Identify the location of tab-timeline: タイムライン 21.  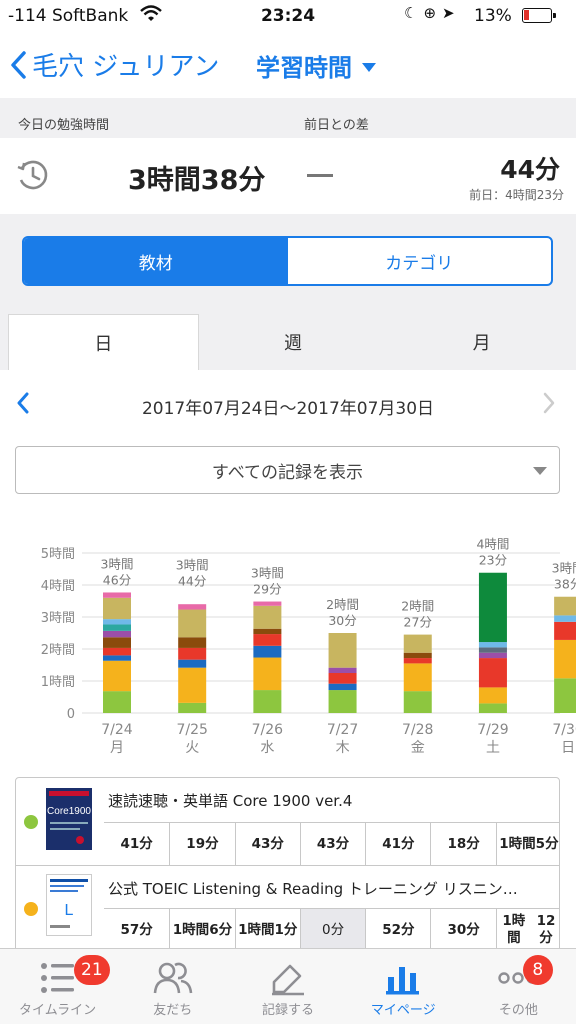
(57, 986).